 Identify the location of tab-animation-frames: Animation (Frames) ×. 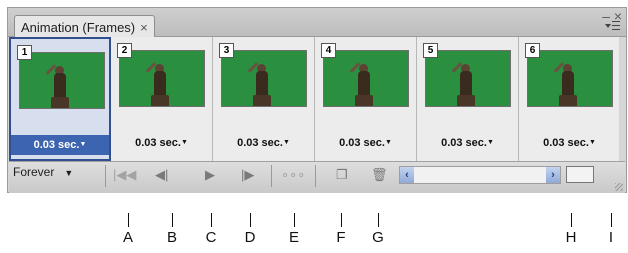
(84, 26).